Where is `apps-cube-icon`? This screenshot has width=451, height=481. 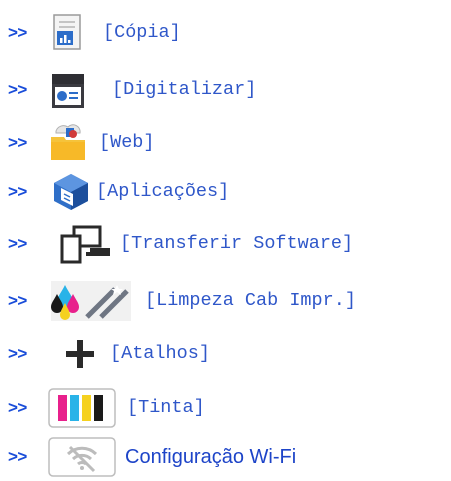 apps-cube-icon is located at coordinates (71, 192).